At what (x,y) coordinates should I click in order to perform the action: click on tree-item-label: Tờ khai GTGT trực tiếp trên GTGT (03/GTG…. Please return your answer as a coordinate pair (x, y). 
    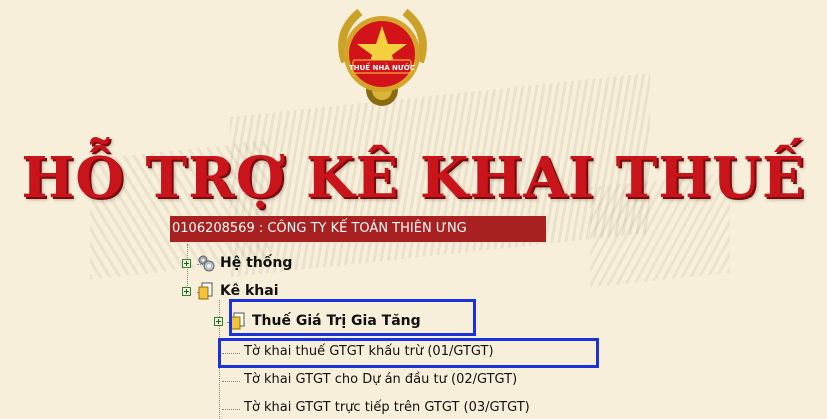
    Looking at the image, I should click on (387, 407).